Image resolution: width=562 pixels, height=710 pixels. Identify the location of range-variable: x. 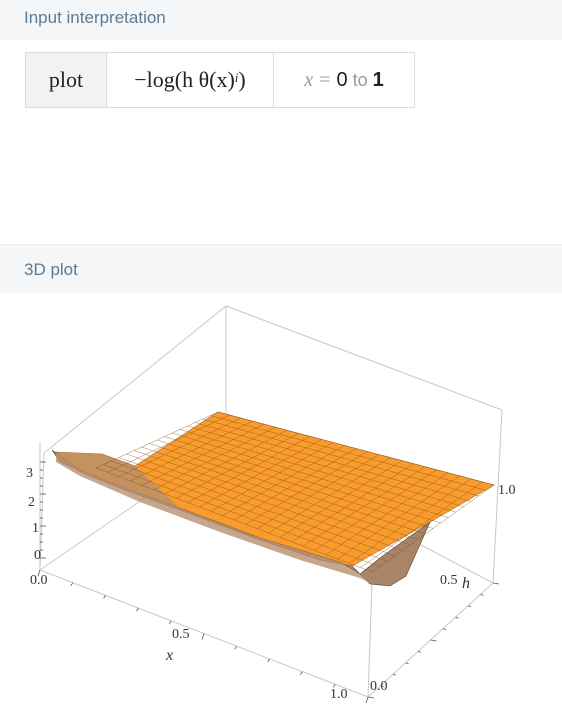
(309, 79).